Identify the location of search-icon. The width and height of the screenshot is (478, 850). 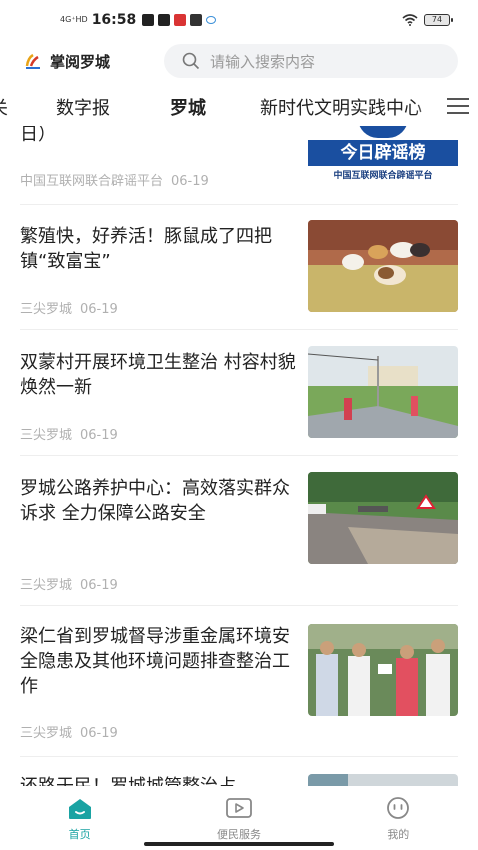
(191, 61).